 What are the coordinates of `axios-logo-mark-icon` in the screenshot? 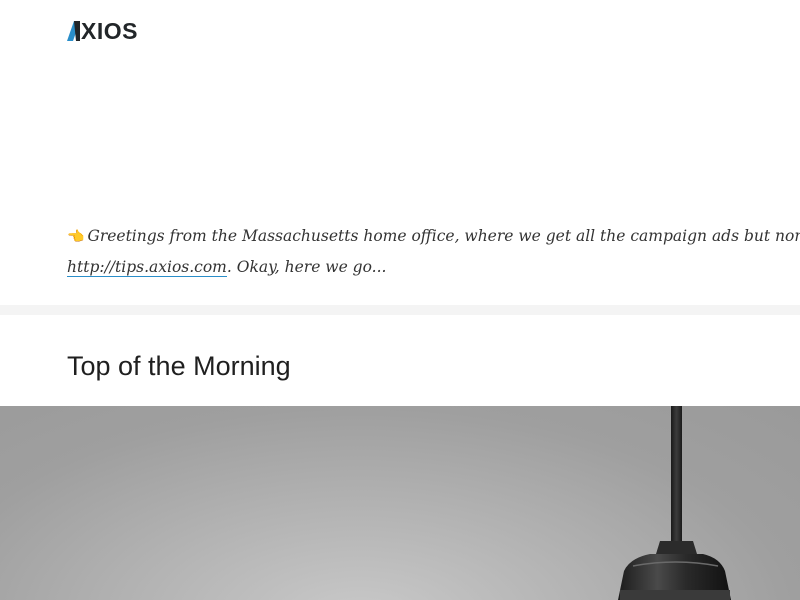 It's located at (73, 31).